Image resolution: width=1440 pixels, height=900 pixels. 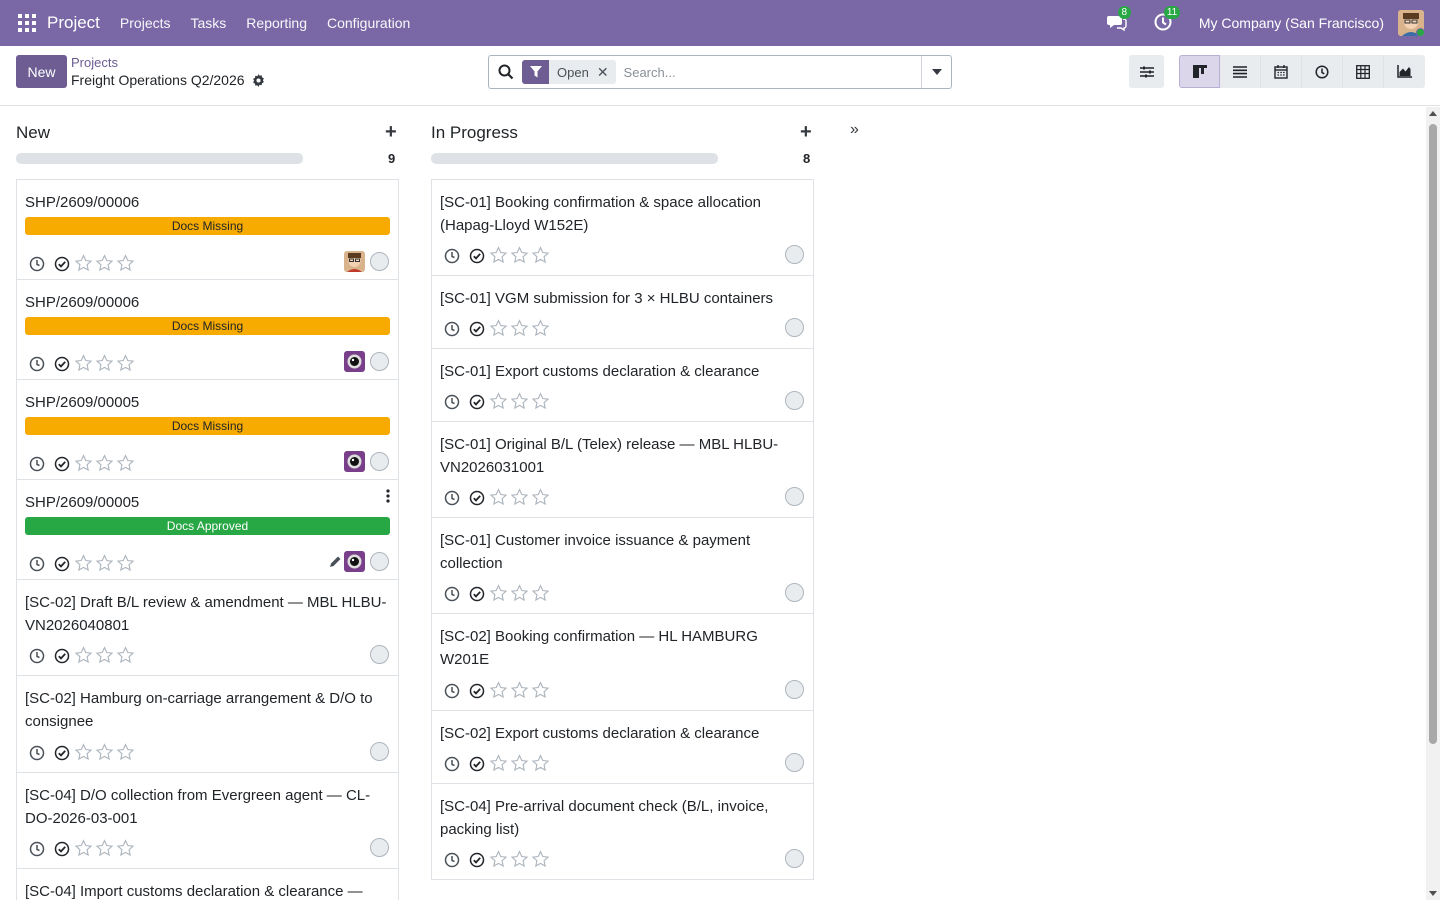 What do you see at coordinates (209, 23) in the screenshot?
I see `menu-tasks: Tasks` at bounding box center [209, 23].